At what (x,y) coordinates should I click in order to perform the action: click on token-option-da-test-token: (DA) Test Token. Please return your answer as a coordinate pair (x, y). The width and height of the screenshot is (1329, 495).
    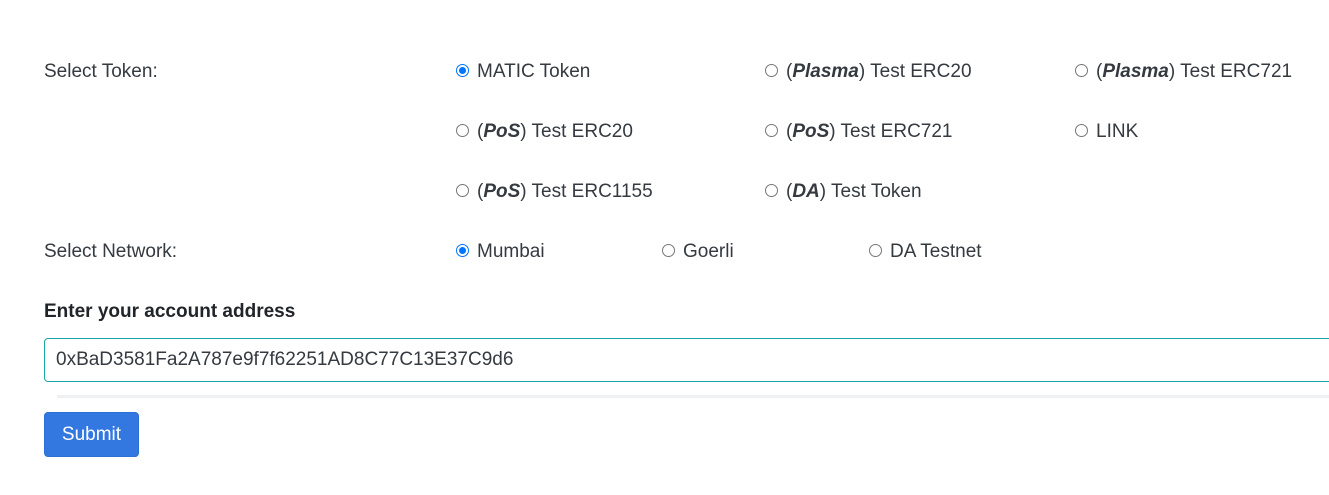
    Looking at the image, I should click on (843, 192).